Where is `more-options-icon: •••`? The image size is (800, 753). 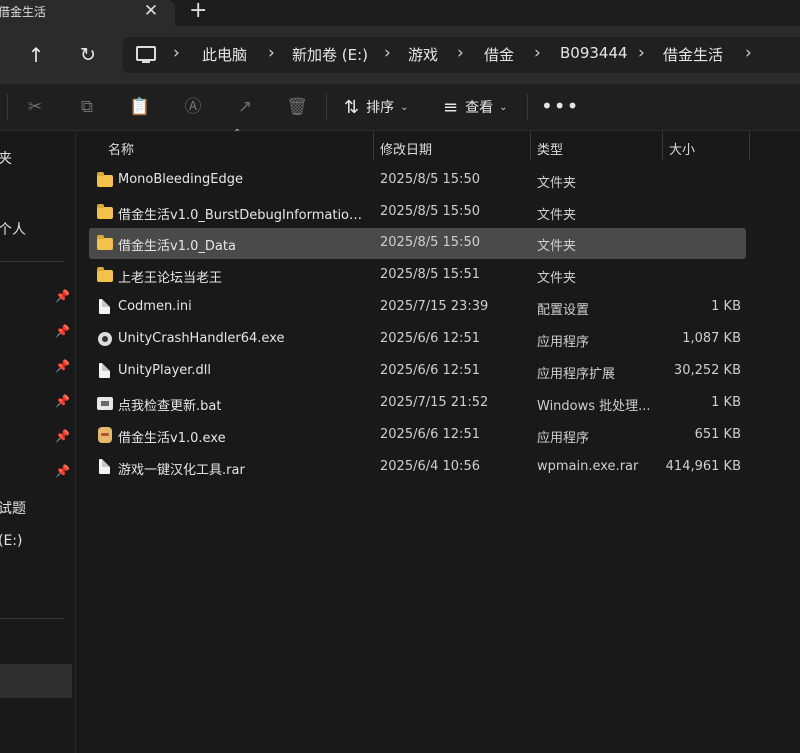
more-options-icon: ••• is located at coordinates (560, 106).